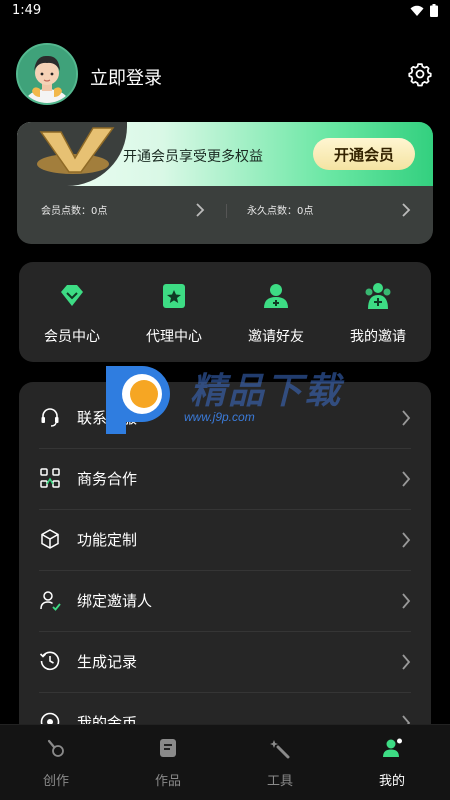 The height and width of the screenshot is (800, 450). I want to click on menu-label: 联系客服, so click(107, 418).